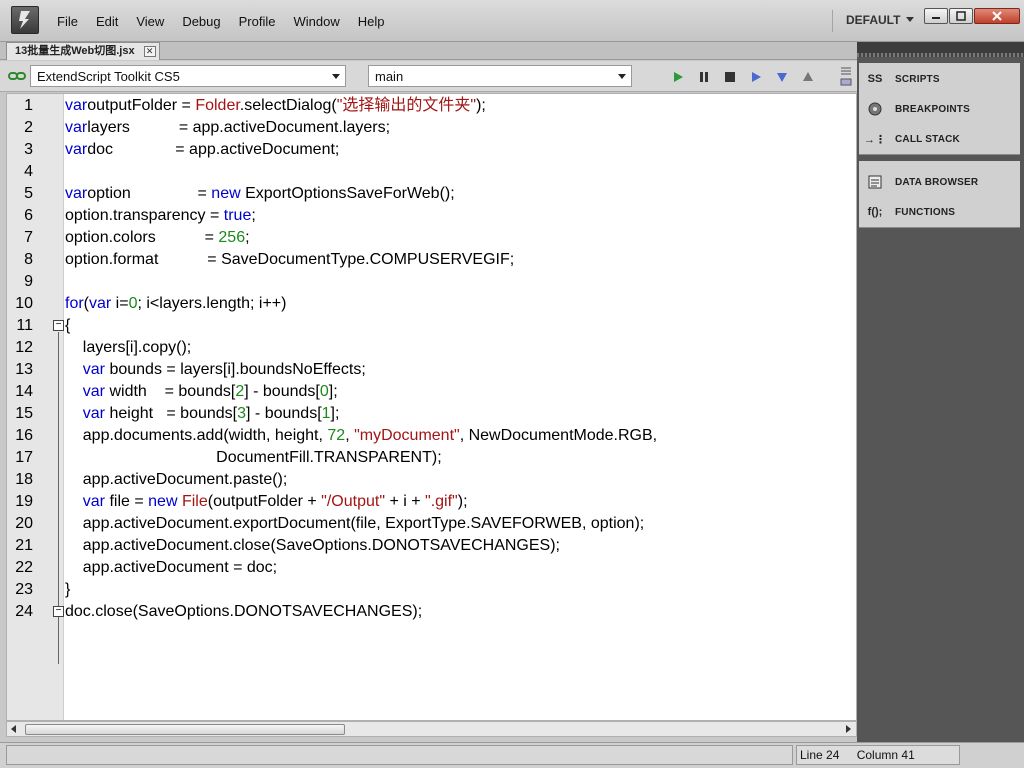 The height and width of the screenshot is (768, 1024). What do you see at coordinates (232, 237) in the screenshot?
I see `code-token: 256` at bounding box center [232, 237].